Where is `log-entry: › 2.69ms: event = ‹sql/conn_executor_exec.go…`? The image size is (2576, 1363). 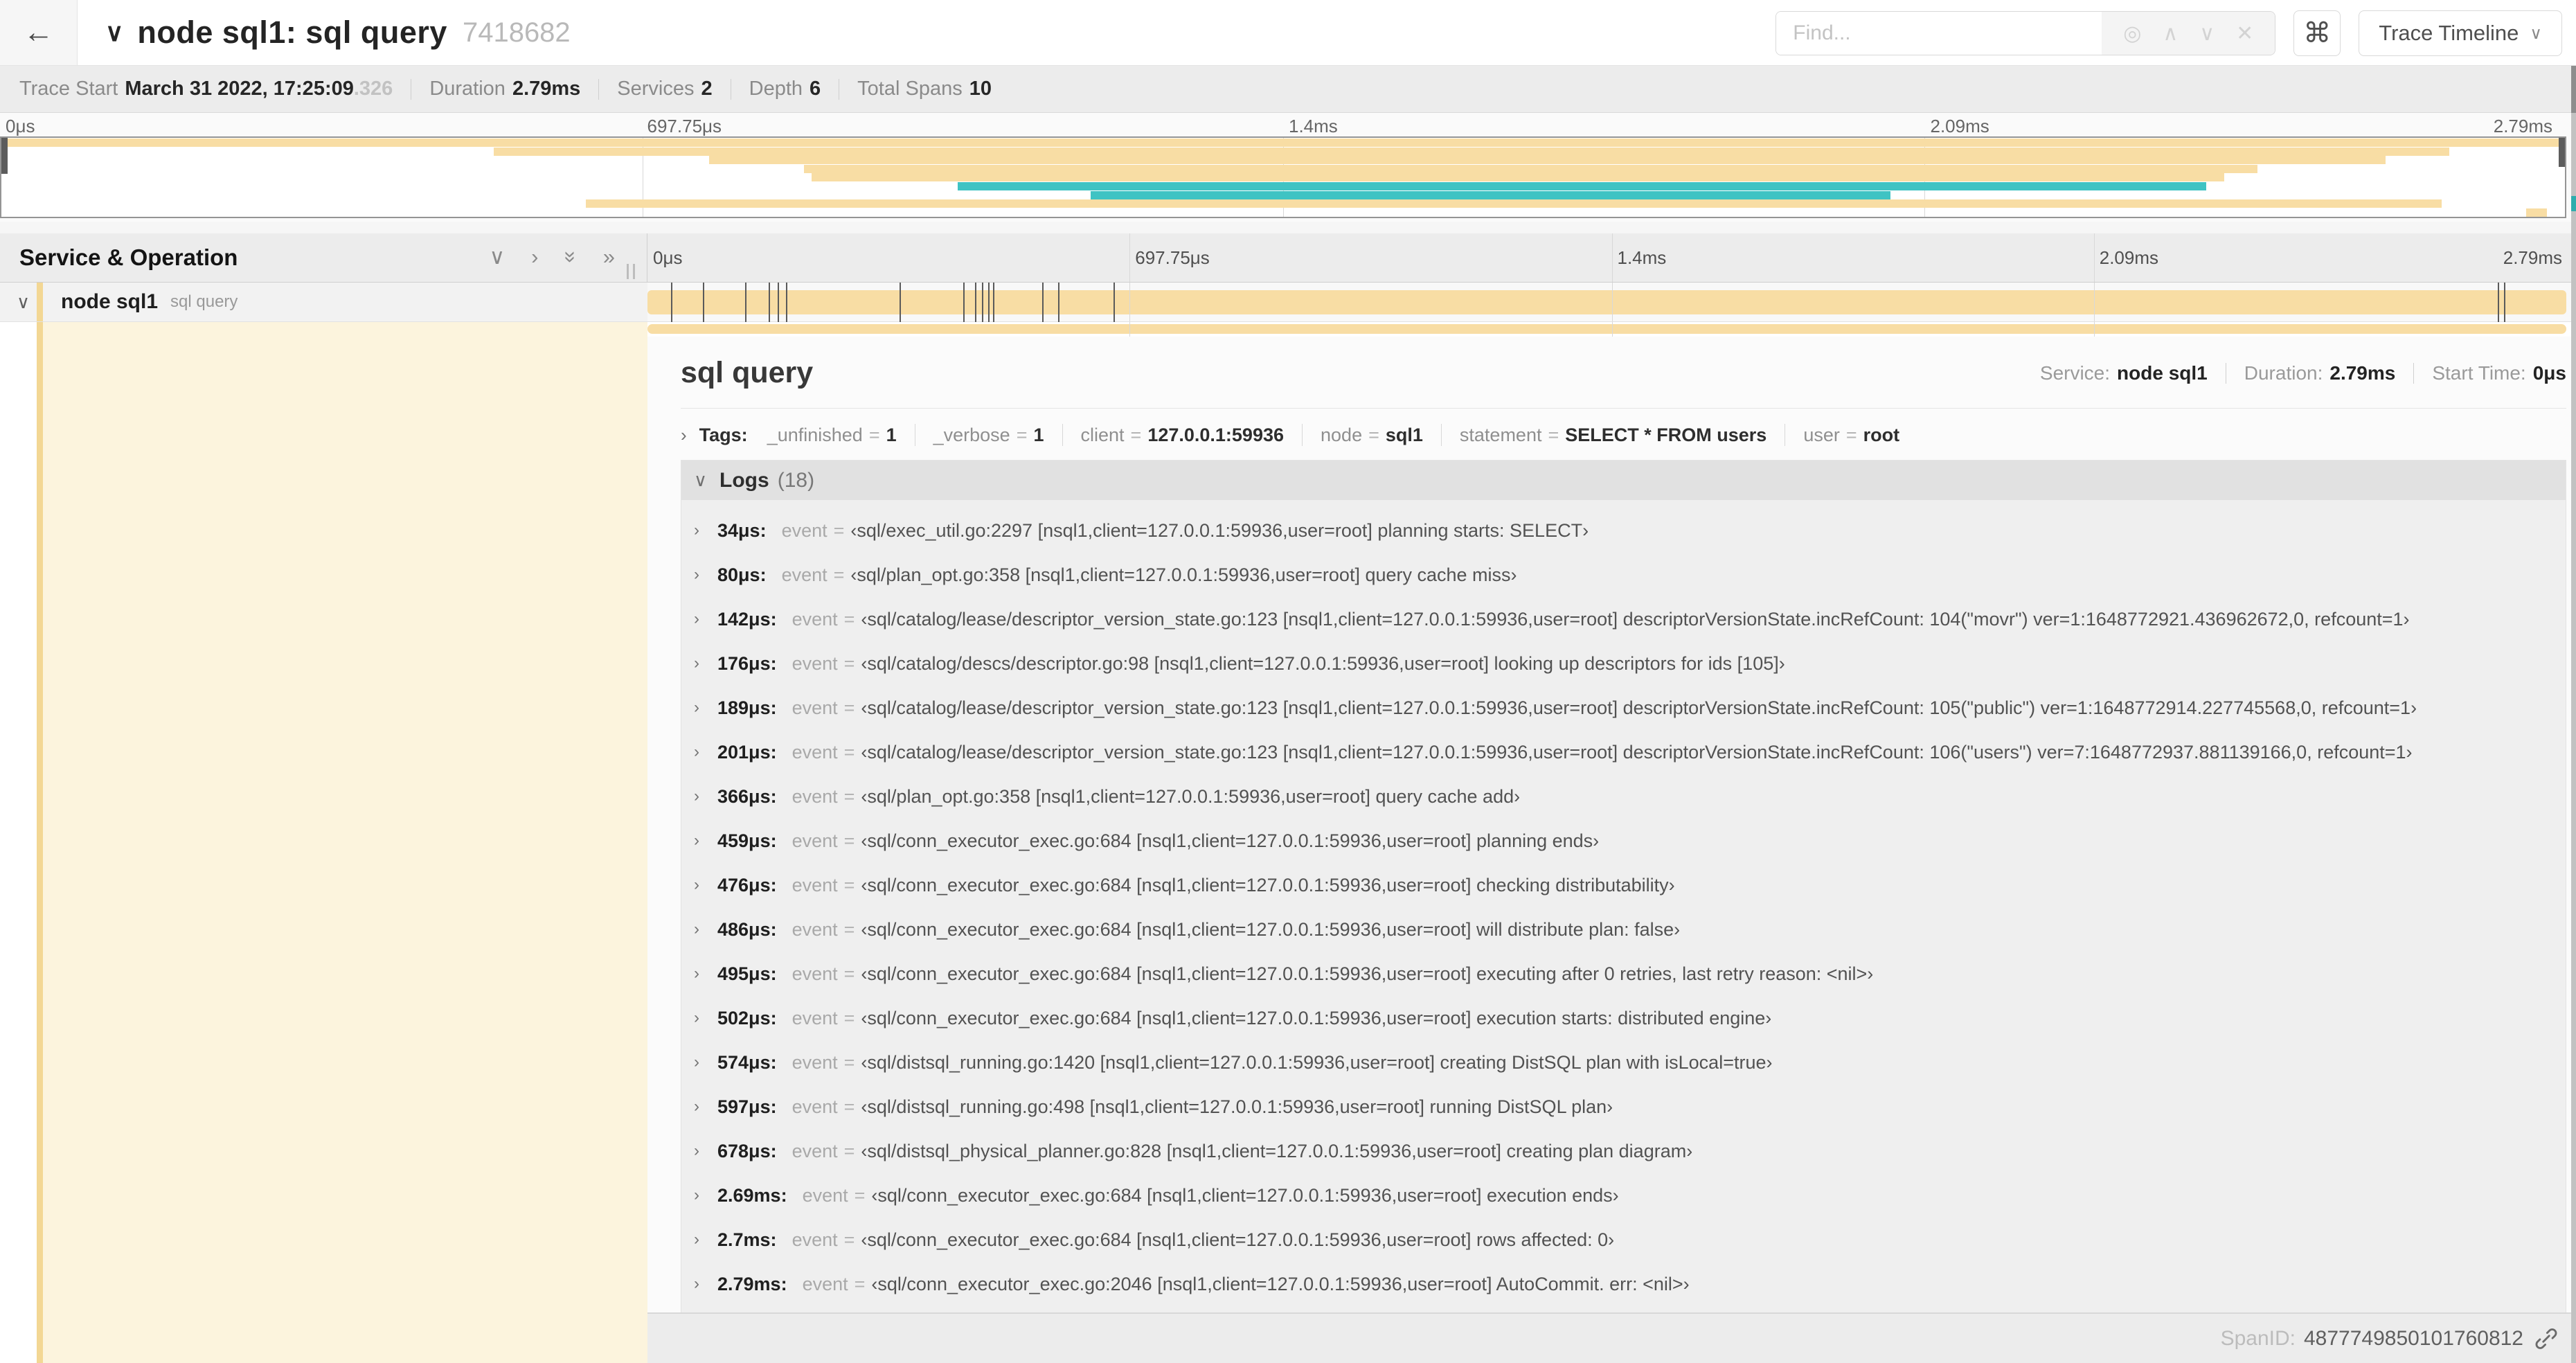
log-entry: › 2.69ms: event = ‹sql/conn_executor_exec.go… is located at coordinates (1624, 1195).